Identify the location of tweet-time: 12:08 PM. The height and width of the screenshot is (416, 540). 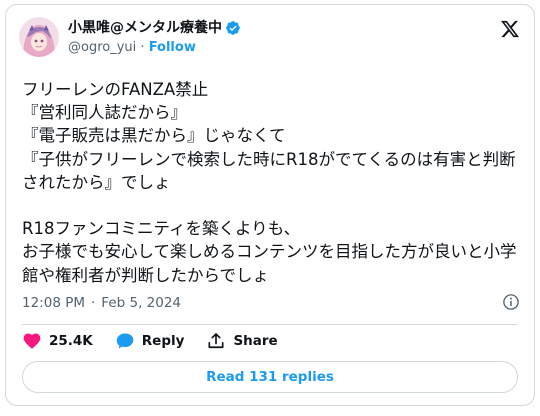
(53, 303).